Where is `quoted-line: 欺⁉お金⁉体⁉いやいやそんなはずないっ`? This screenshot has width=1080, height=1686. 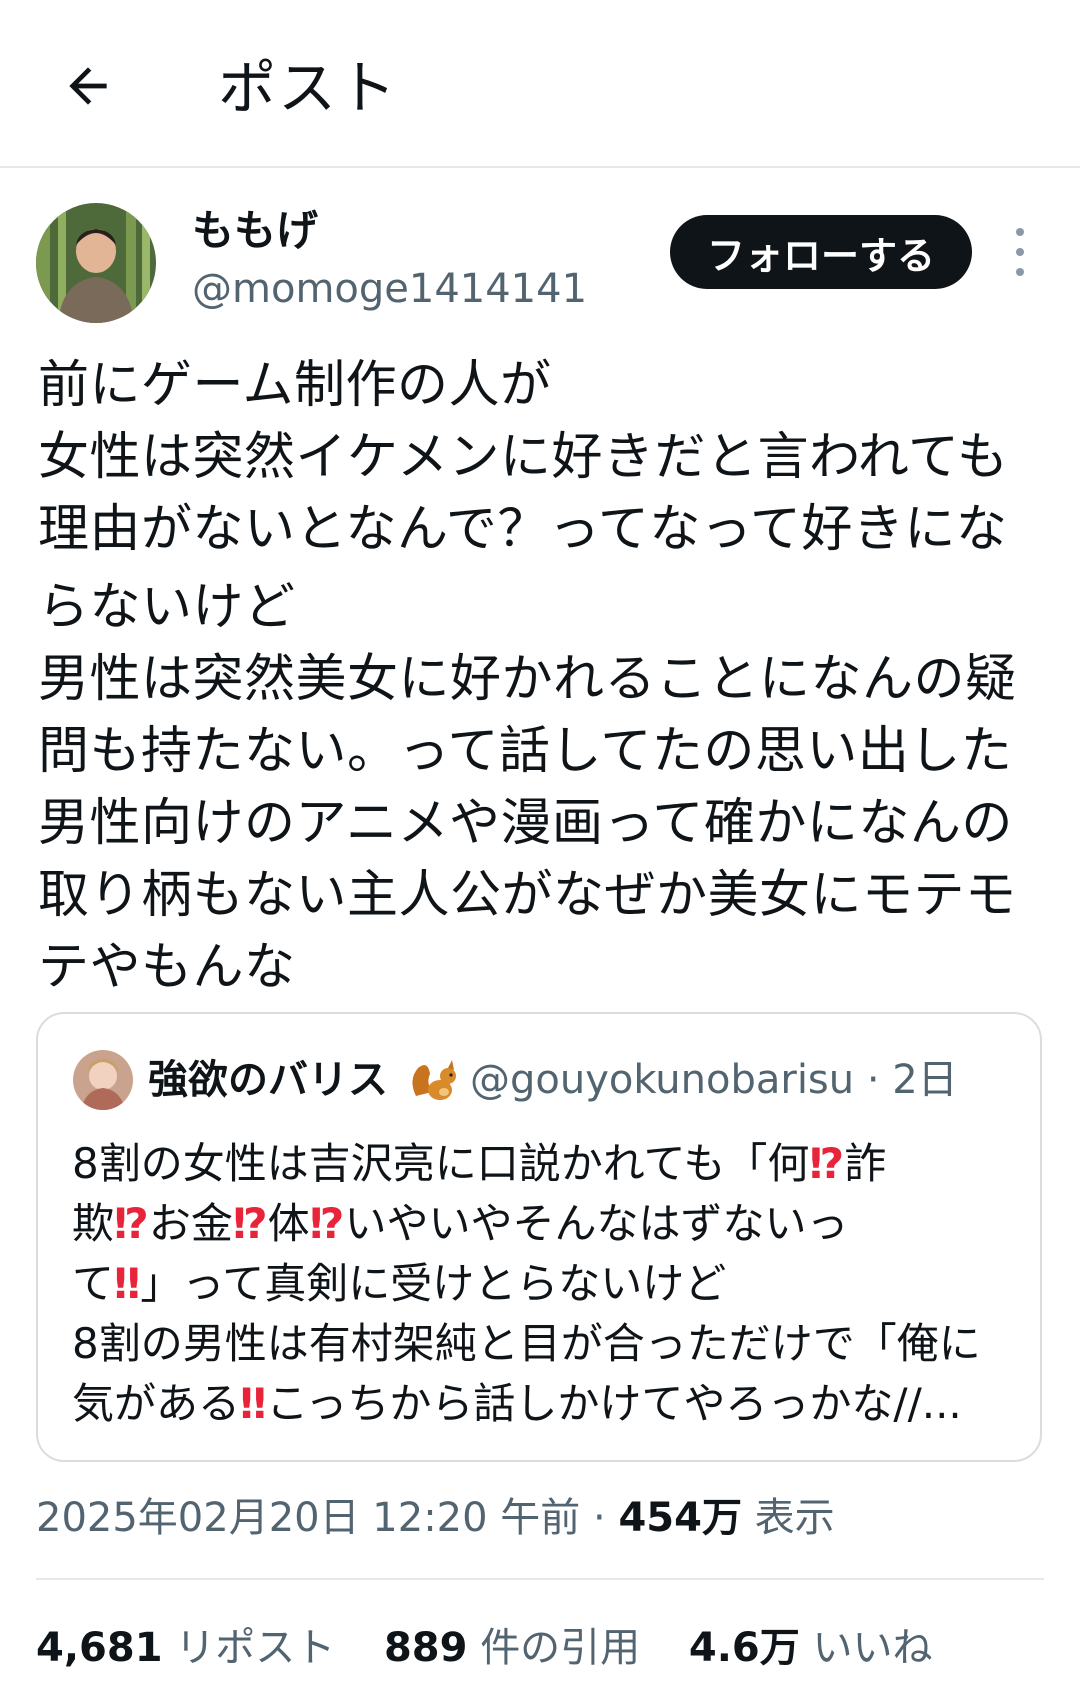 quoted-line: 欺⁉お金⁉体⁉いやいやそんなはずないっ is located at coordinates (552, 1224).